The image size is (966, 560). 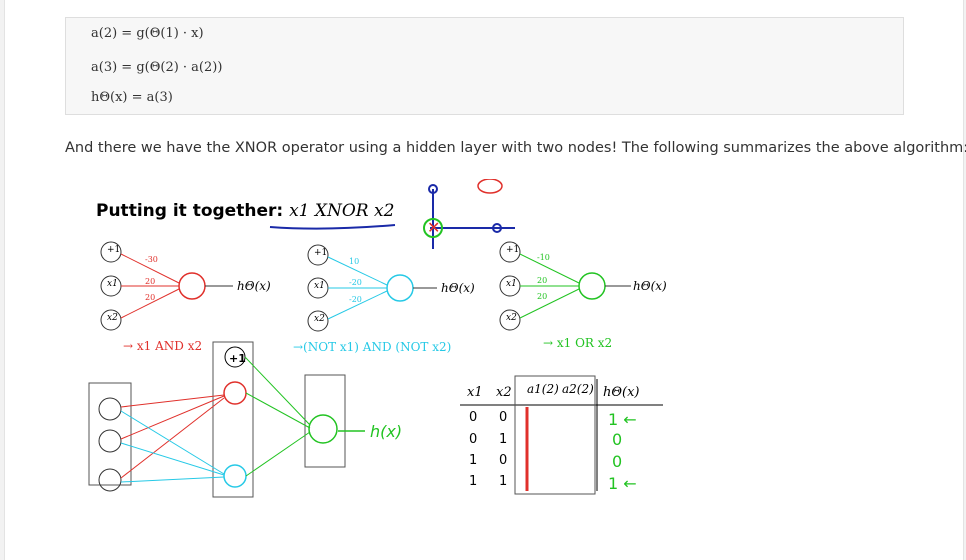 I want to click on net3-weight-bias: -10, so click(x=543, y=257).